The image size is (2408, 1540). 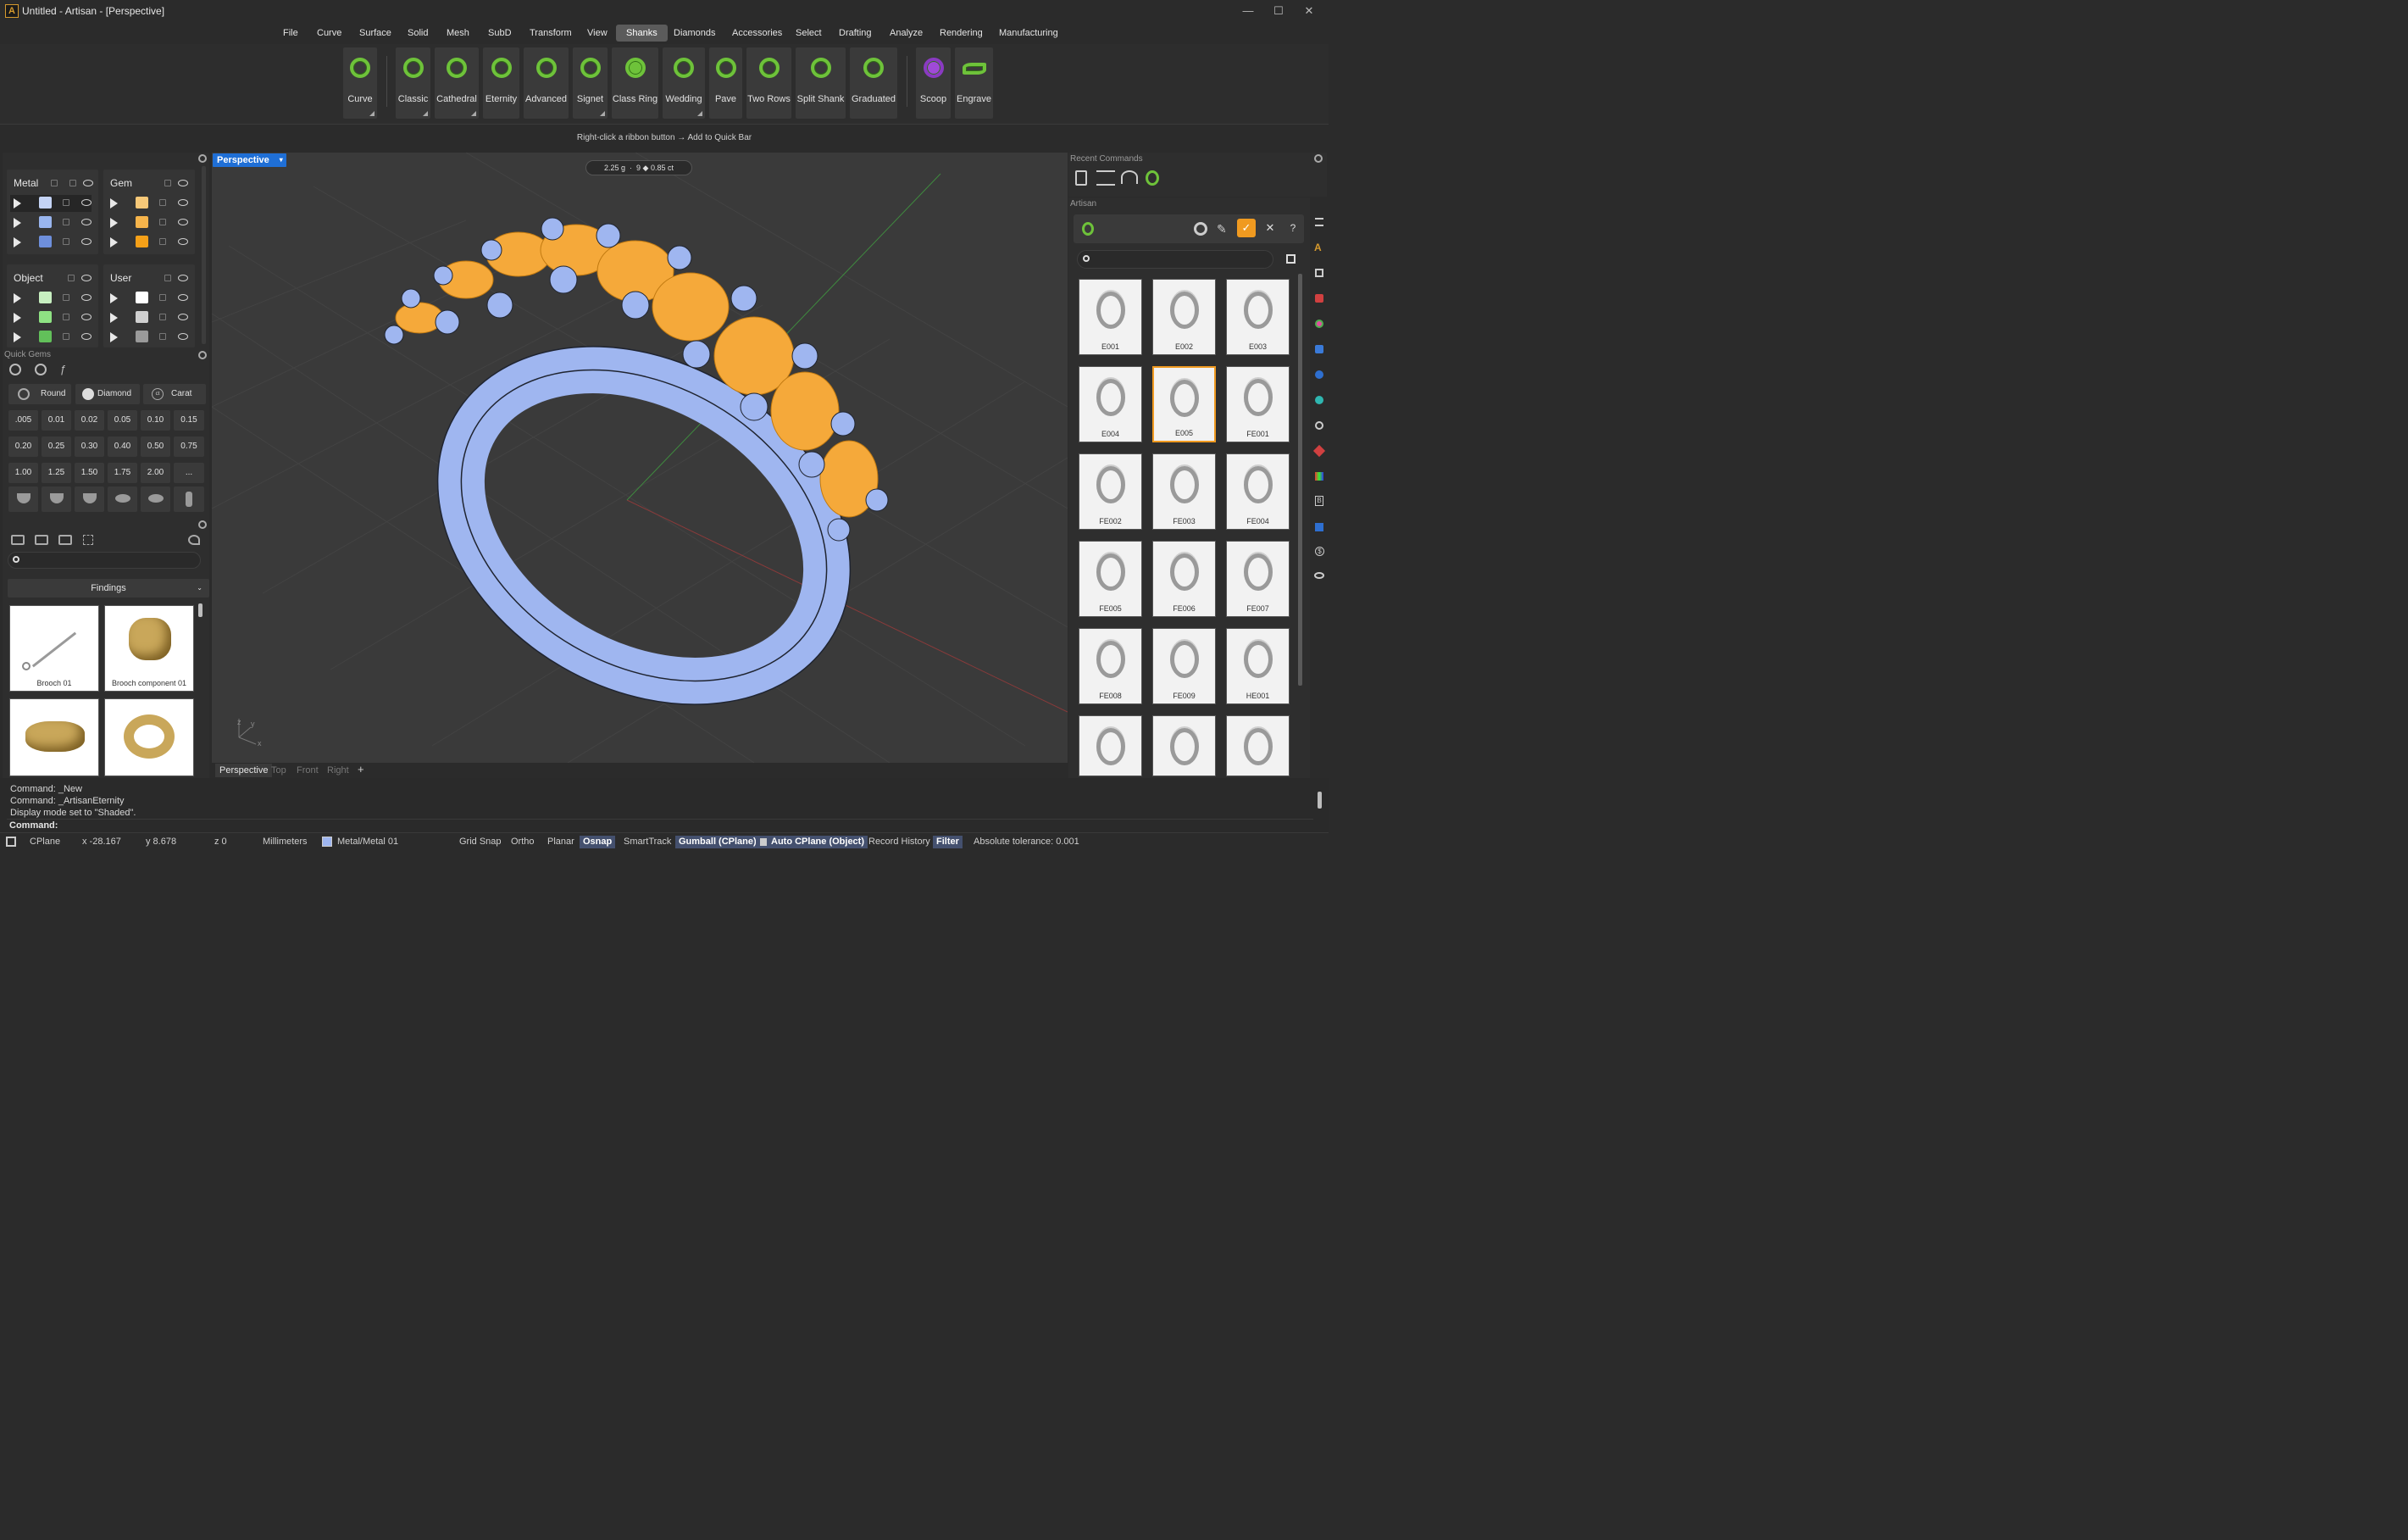 I want to click on smarttrack-toggle: SmartTrack, so click(x=647, y=842).